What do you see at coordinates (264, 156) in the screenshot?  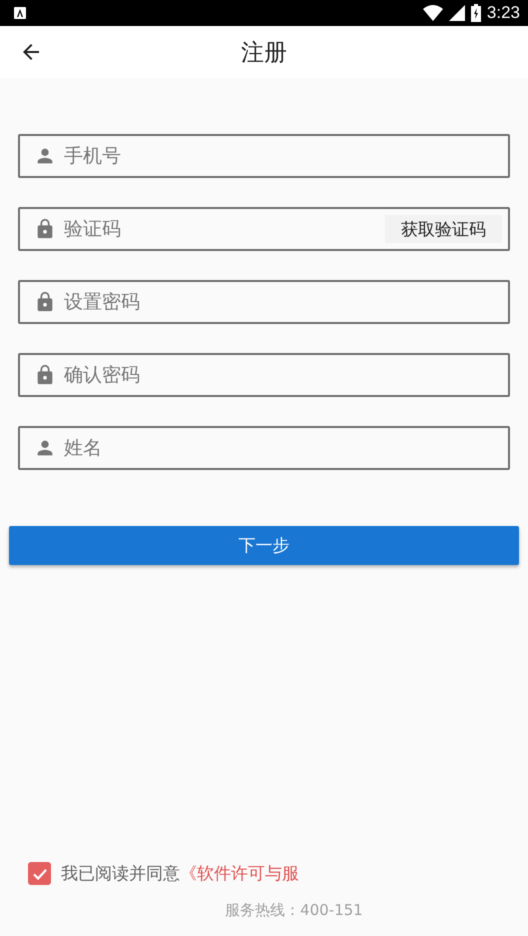 I see `input-field: 手机号` at bounding box center [264, 156].